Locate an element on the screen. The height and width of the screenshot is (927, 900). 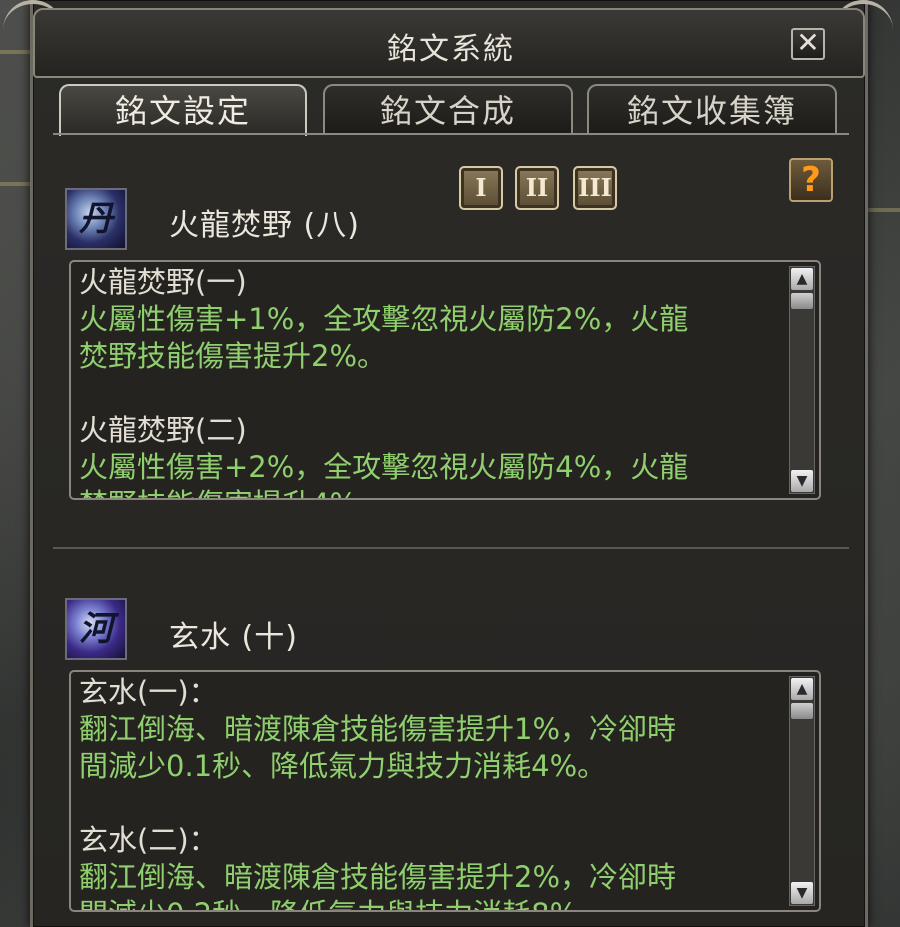
entry-line: 火屬性傷害+1%，全攻擊忽視火屬防2%，火龍 is located at coordinates (384, 319).